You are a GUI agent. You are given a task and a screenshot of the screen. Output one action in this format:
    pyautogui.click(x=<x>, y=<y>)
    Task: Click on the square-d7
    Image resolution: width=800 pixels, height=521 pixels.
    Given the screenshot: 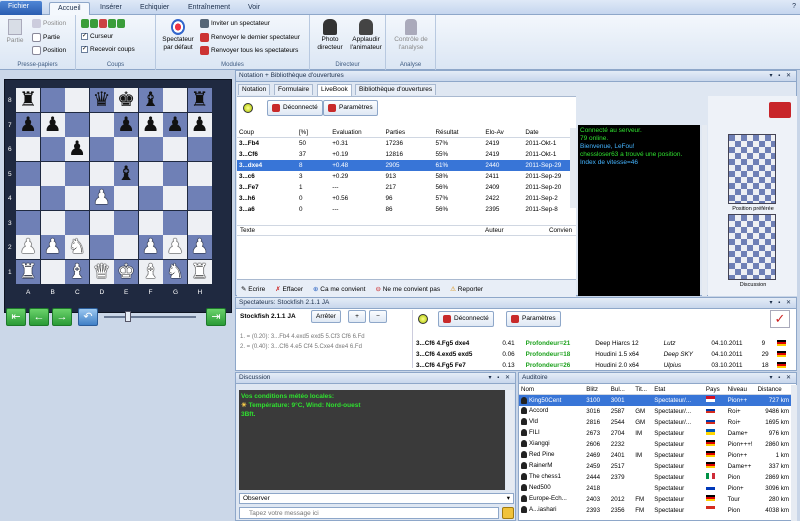 What is the action you would take?
    pyautogui.click(x=101, y=124)
    